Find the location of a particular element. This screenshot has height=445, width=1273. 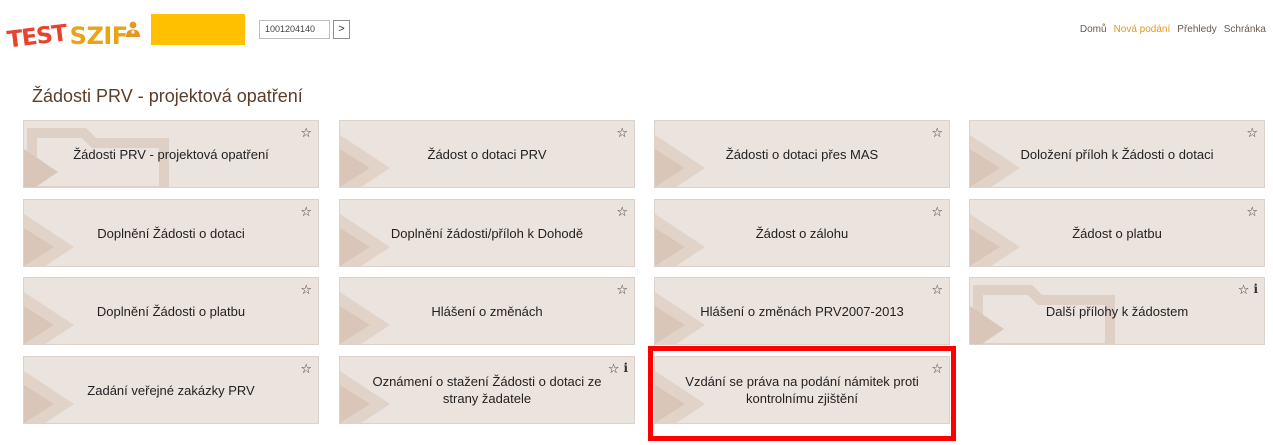

tile: Hlášení o změnách PRV2007-2013 ☆ is located at coordinates (802, 311).